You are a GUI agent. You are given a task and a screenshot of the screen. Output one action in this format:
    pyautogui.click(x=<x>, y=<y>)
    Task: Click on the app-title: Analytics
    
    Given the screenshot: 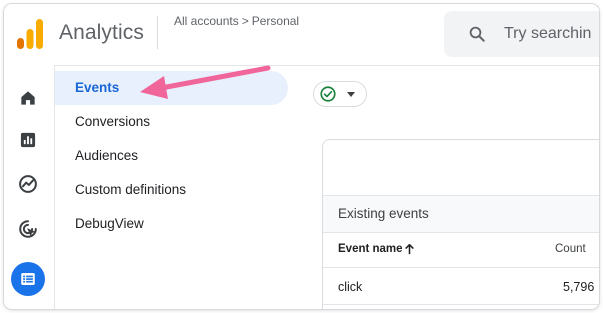 What is the action you would take?
    pyautogui.click(x=101, y=32)
    